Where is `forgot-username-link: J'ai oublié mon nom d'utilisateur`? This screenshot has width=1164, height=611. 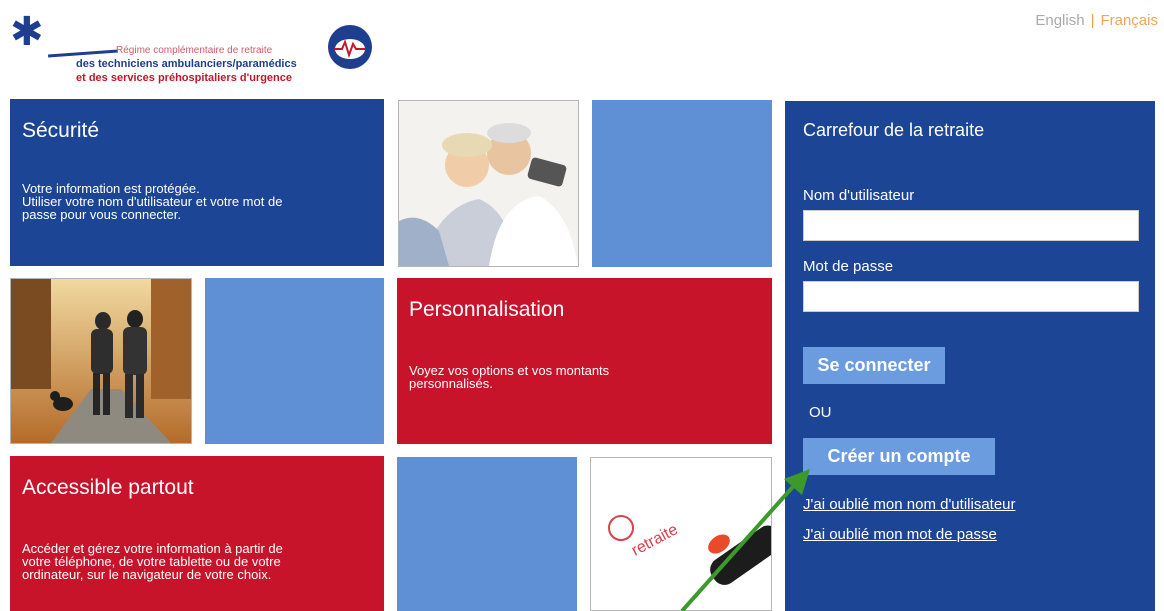 forgot-username-link: J'ai oublié mon nom d'utilisateur is located at coordinates (909, 504).